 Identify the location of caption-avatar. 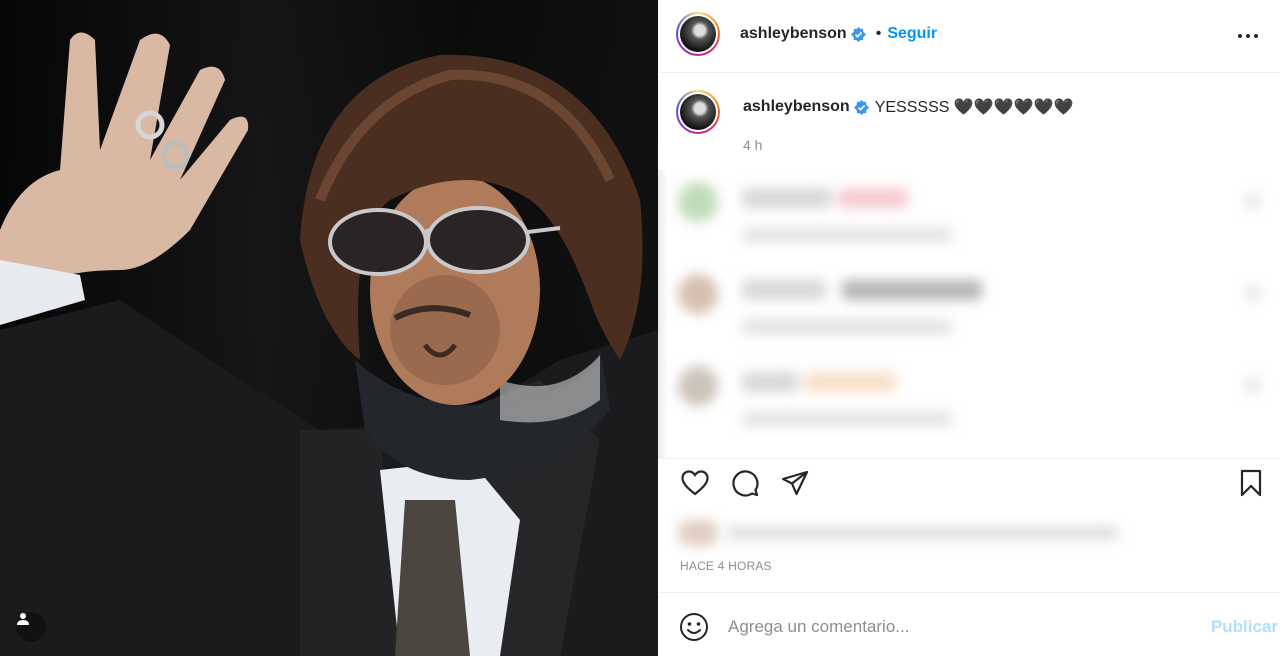
(698, 112).